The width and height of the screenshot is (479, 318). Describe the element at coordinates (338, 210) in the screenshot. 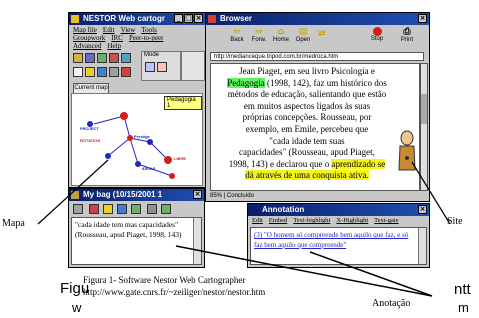

I see `annotation-titlebar: Annotation` at that location.